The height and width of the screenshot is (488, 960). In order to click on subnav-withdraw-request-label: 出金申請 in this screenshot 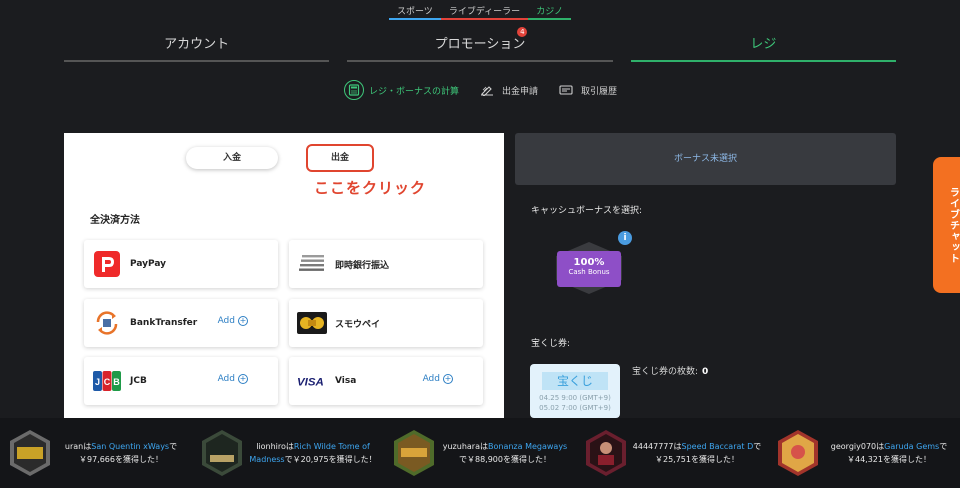, I will do `click(520, 91)`.